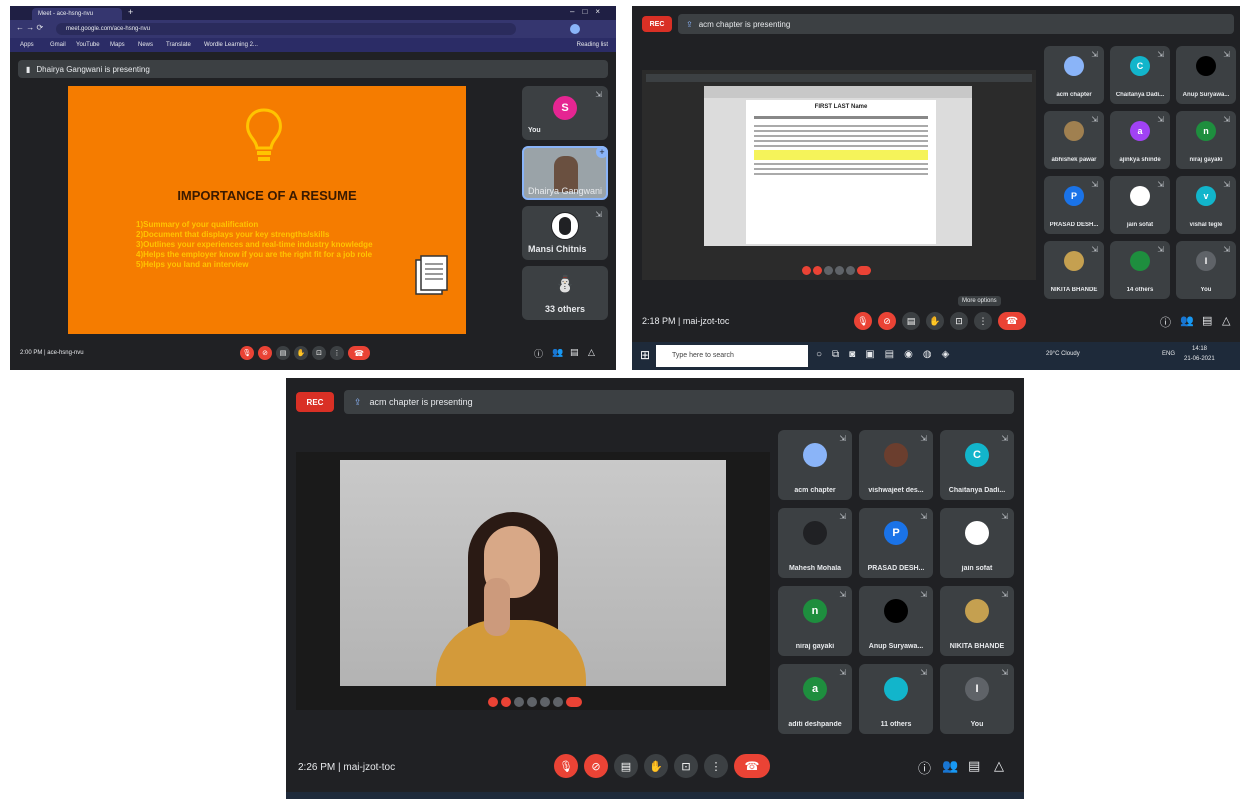  What do you see at coordinates (130, 12) in the screenshot?
I see `new-tab-icon: +` at bounding box center [130, 12].